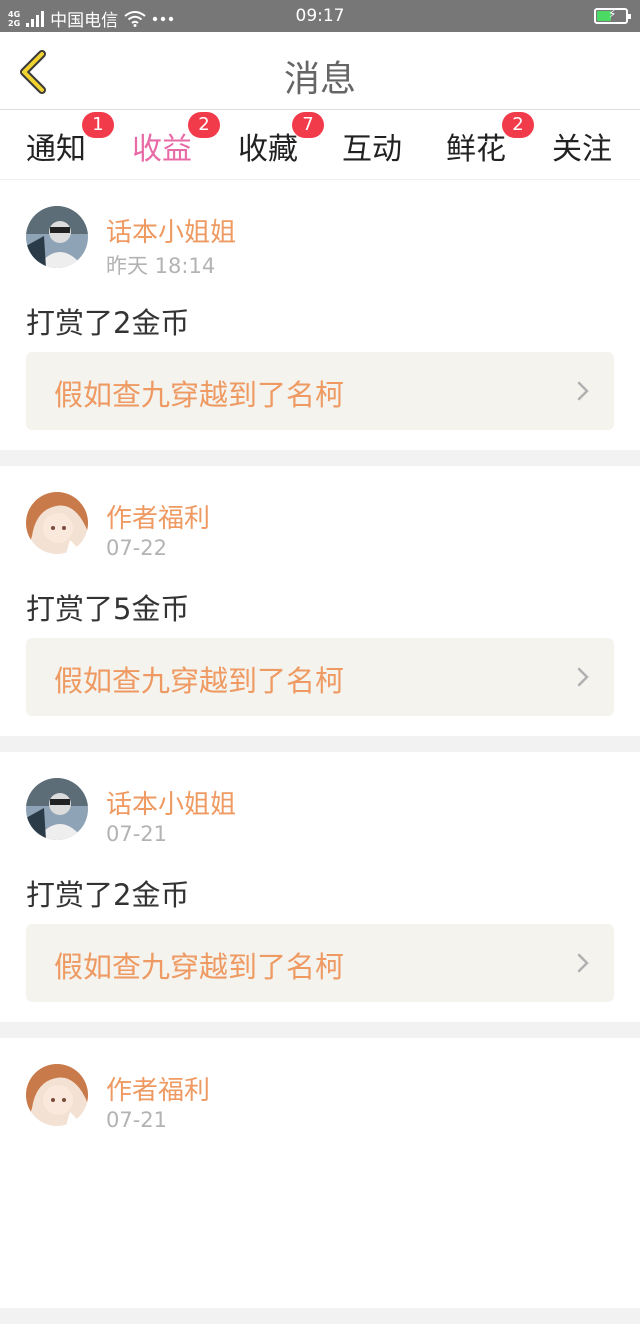 The image size is (640, 1324). Describe the element at coordinates (137, 548) in the screenshot. I see `message-time: 07-22` at that location.